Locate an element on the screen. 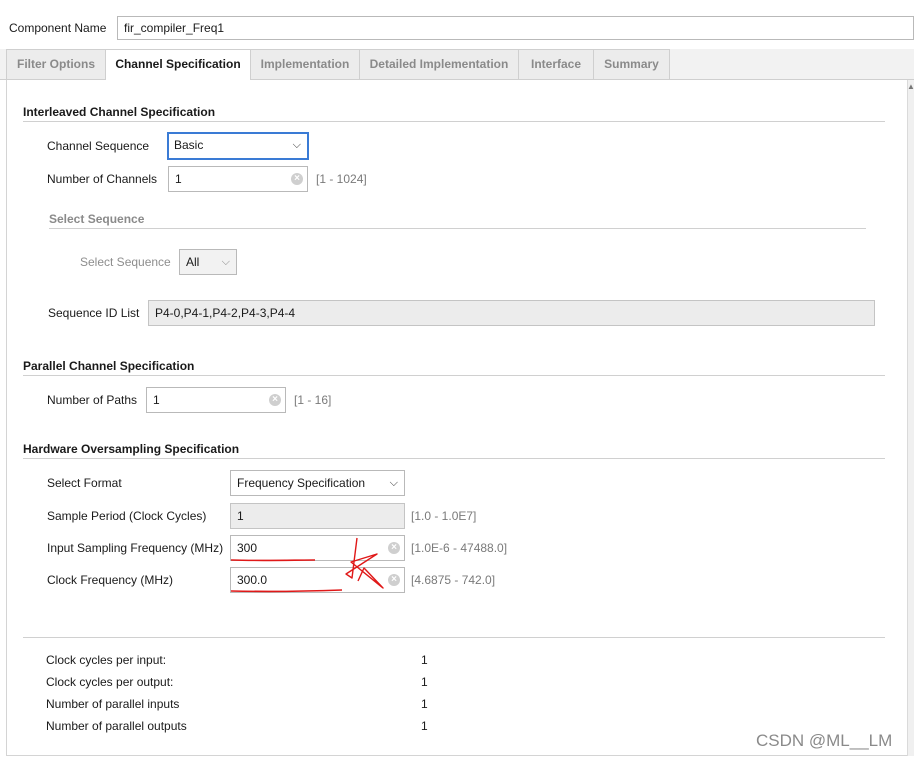 The width and height of the screenshot is (914, 759). select-sequence-select: All ⌵ is located at coordinates (208, 262).